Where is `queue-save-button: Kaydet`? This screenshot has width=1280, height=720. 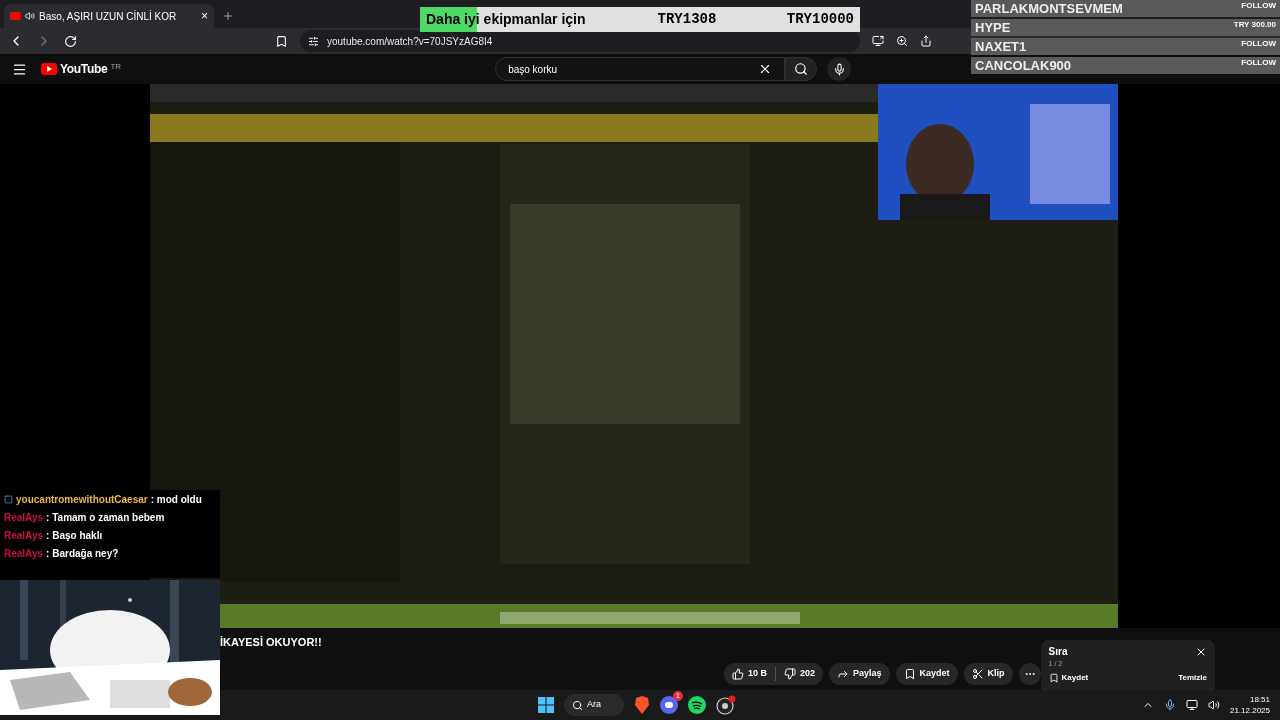 queue-save-button: Kaydet is located at coordinates (1068, 677).